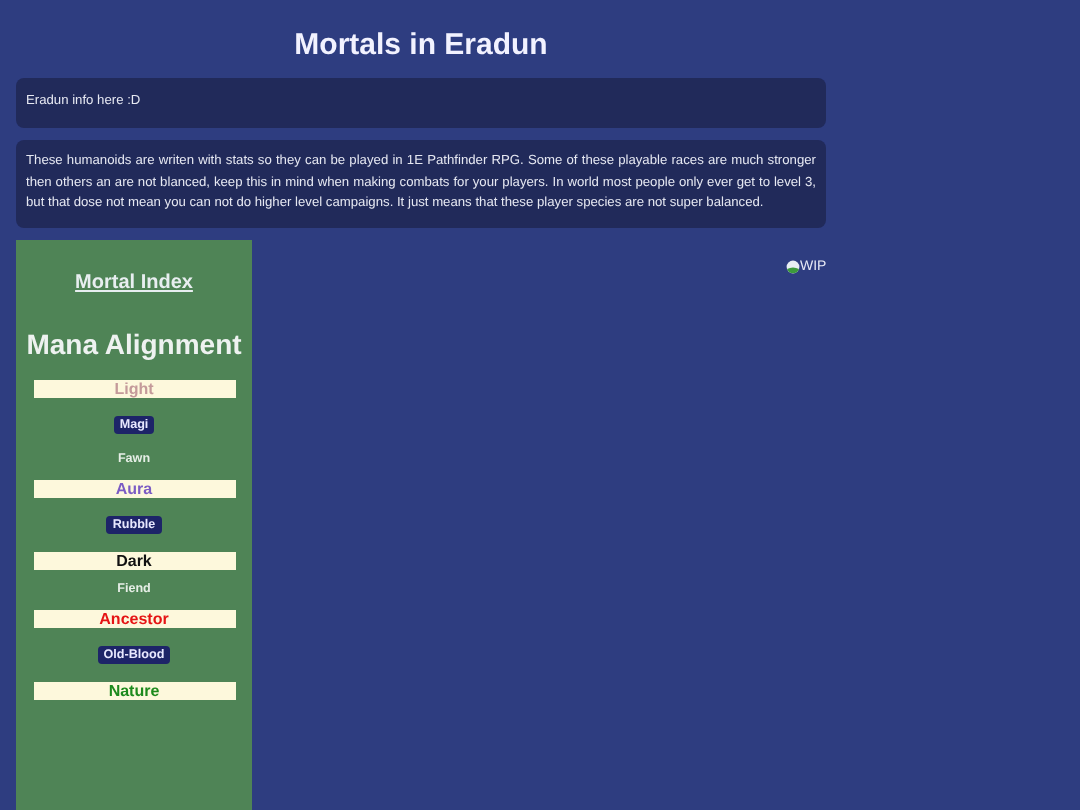 The height and width of the screenshot is (810, 1080). I want to click on broken-image-icon, so click(793, 266).